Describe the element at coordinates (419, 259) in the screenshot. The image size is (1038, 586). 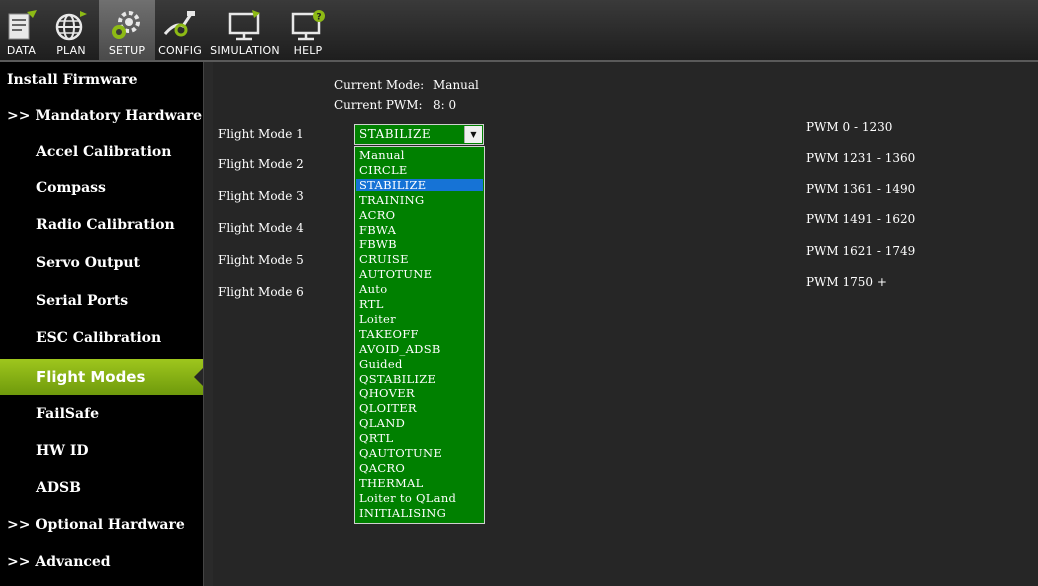
I see `dropdown-option-cruise: CRUISE` at that location.